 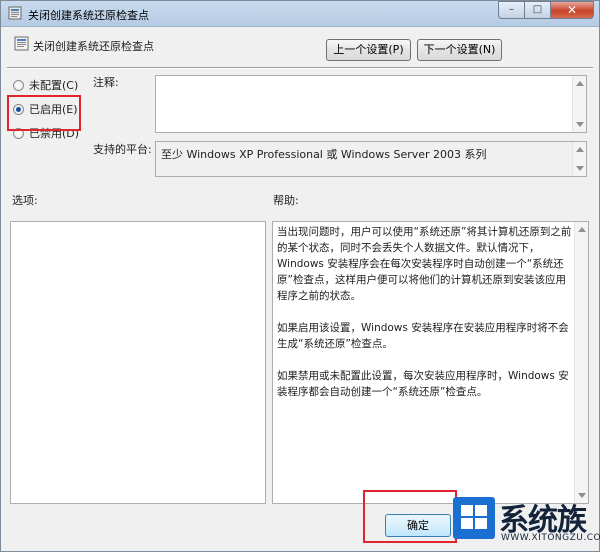 I want to click on comment-textarea, so click(x=371, y=104).